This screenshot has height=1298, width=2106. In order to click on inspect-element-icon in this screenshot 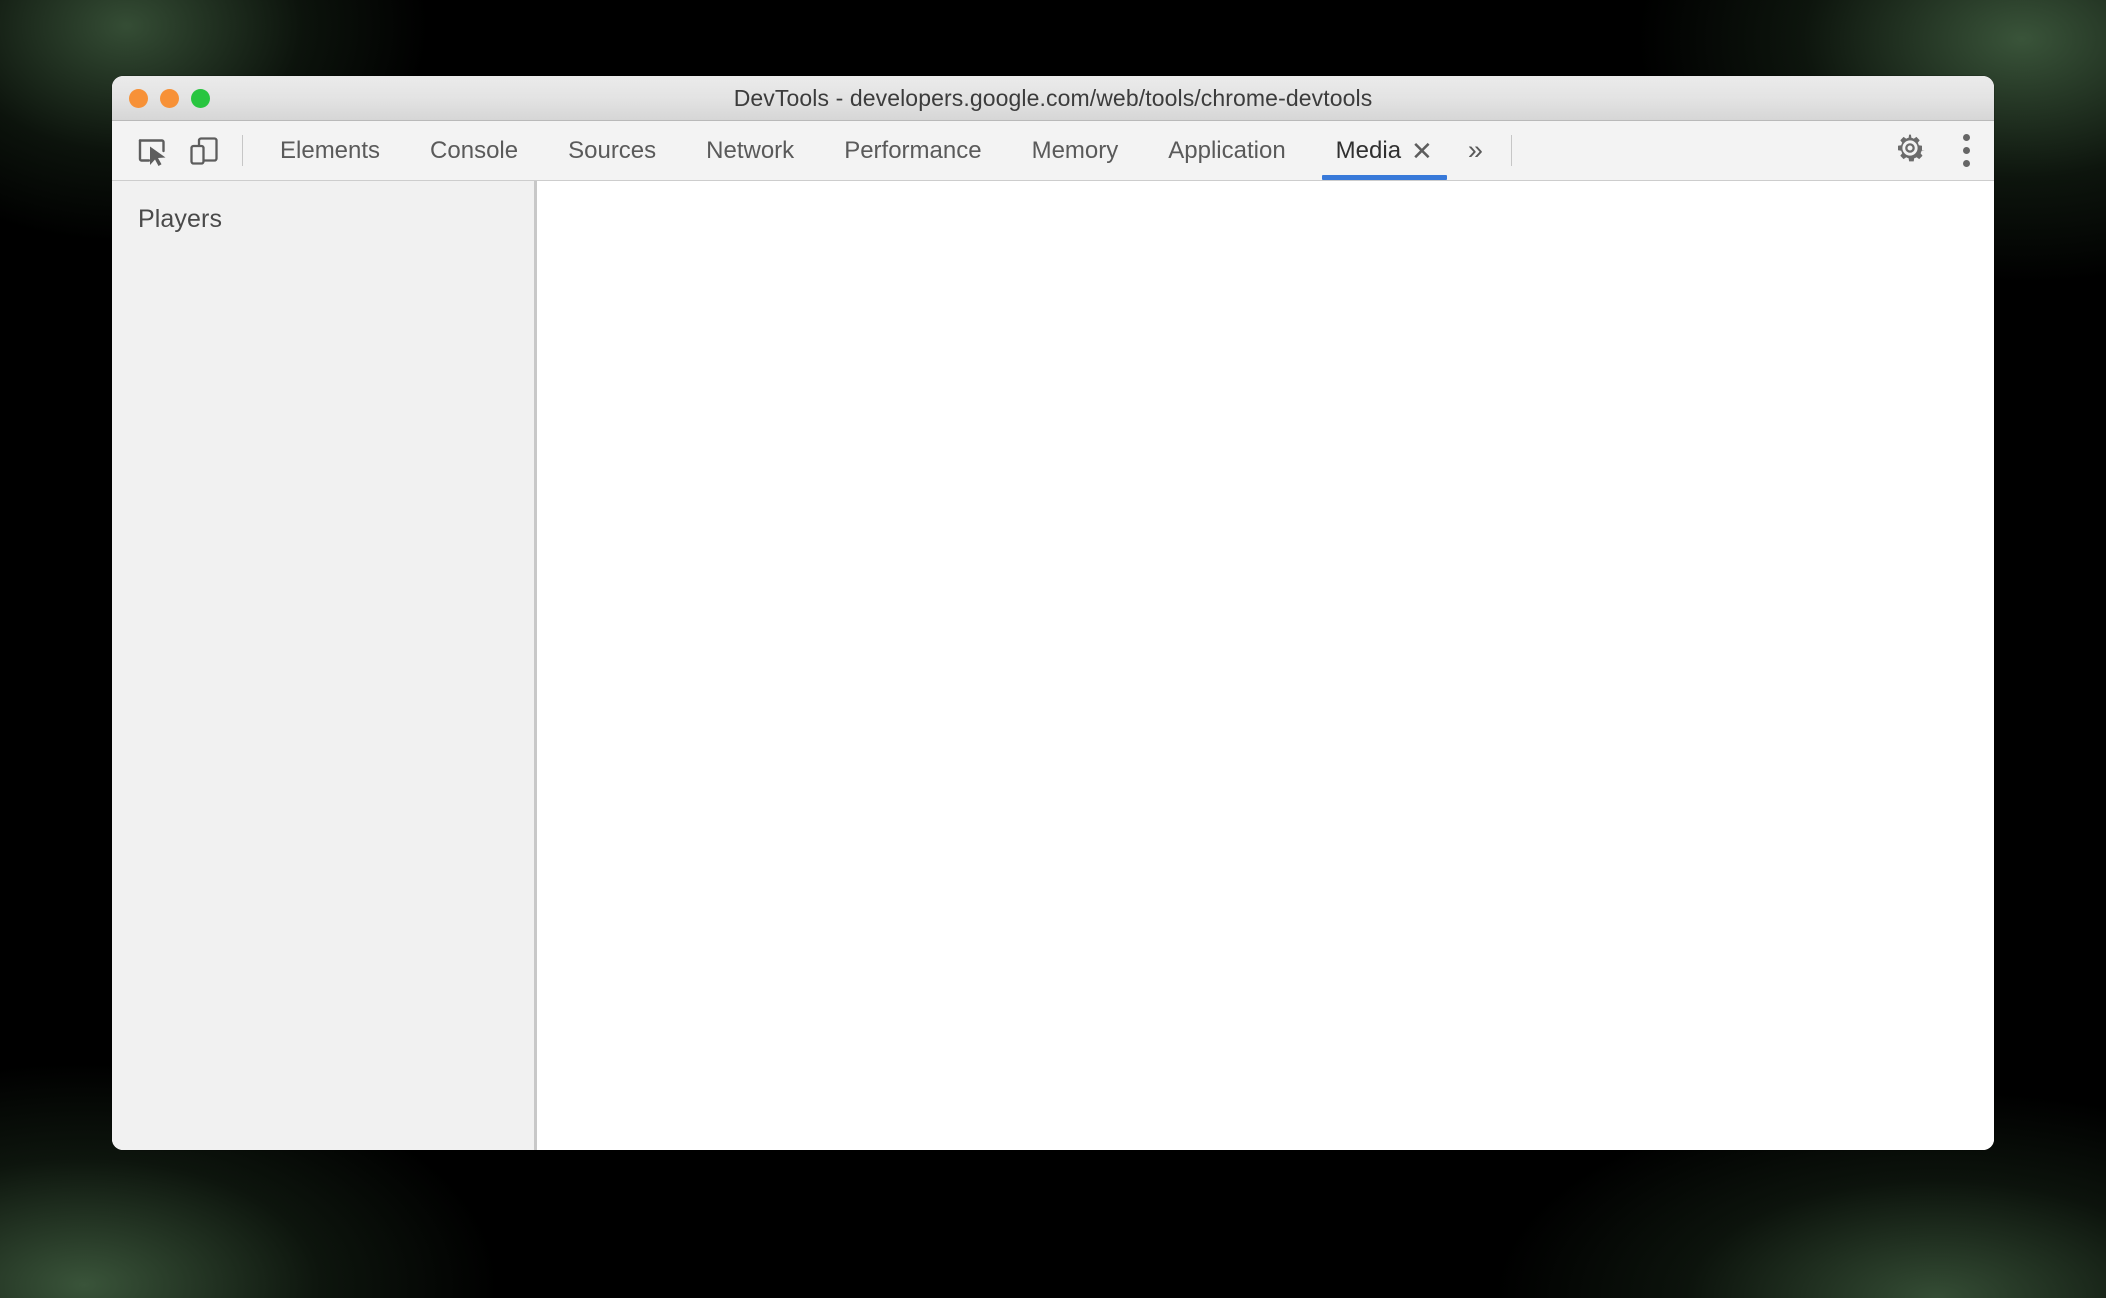, I will do `click(152, 151)`.